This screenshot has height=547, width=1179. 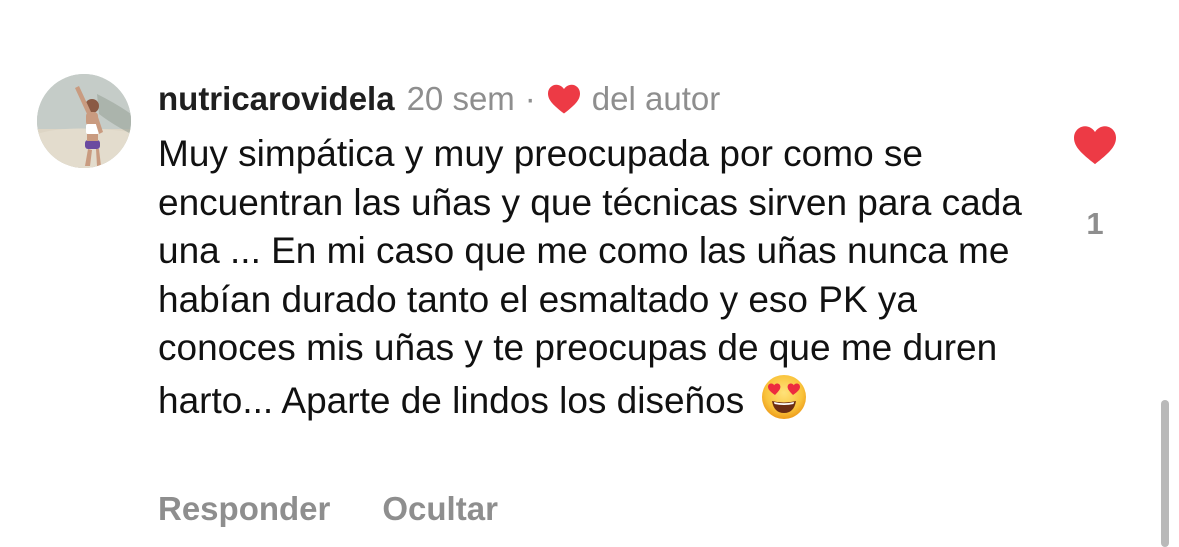 I want to click on username: nutricarovidela, so click(x=276, y=99).